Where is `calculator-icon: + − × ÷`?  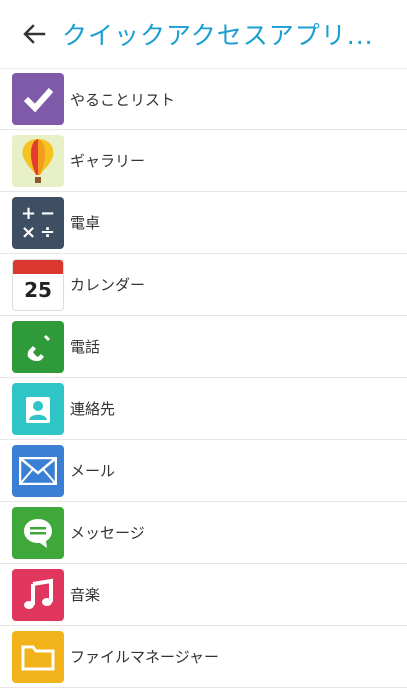
calculator-icon: + − × ÷ is located at coordinates (38, 222).